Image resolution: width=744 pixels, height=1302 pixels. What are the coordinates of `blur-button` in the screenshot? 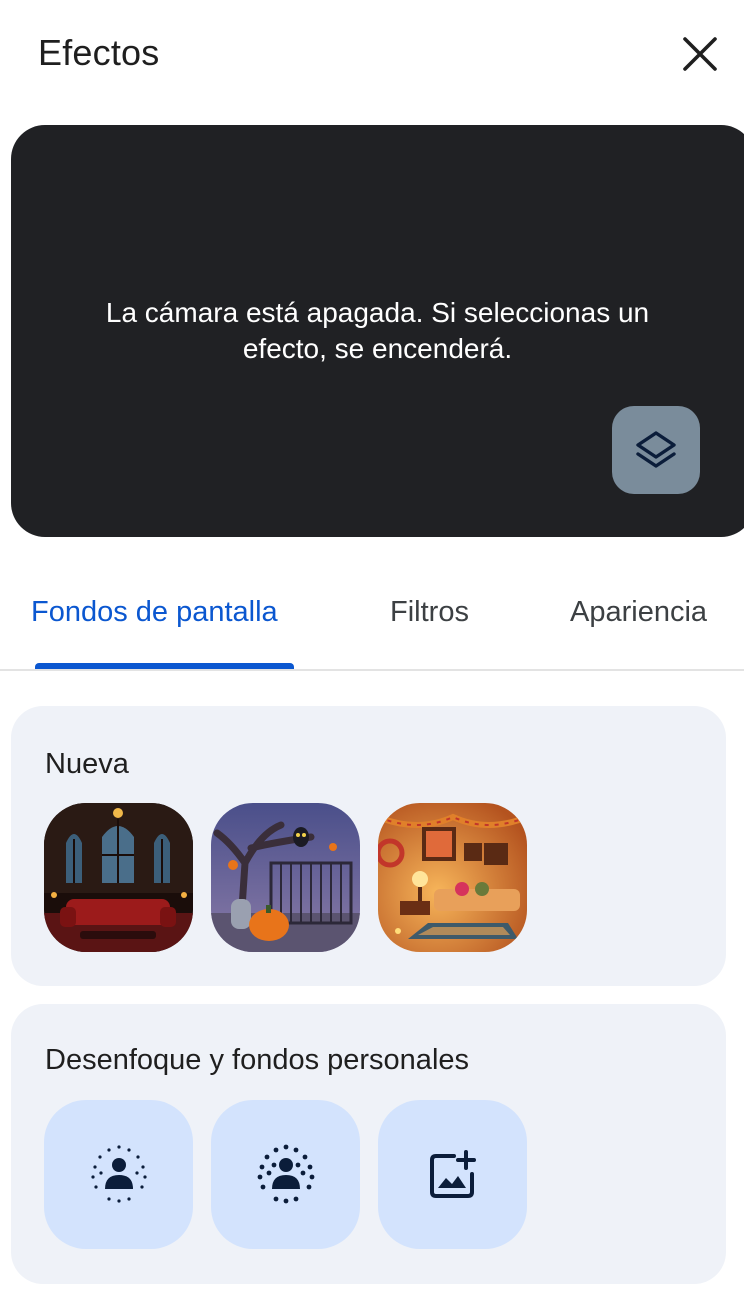 It's located at (285, 1174).